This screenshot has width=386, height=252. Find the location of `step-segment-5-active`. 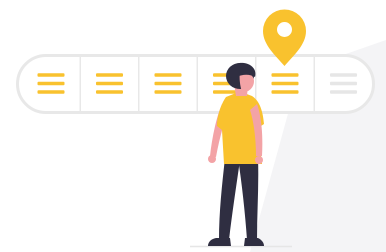

step-segment-5-active is located at coordinates (285, 83).